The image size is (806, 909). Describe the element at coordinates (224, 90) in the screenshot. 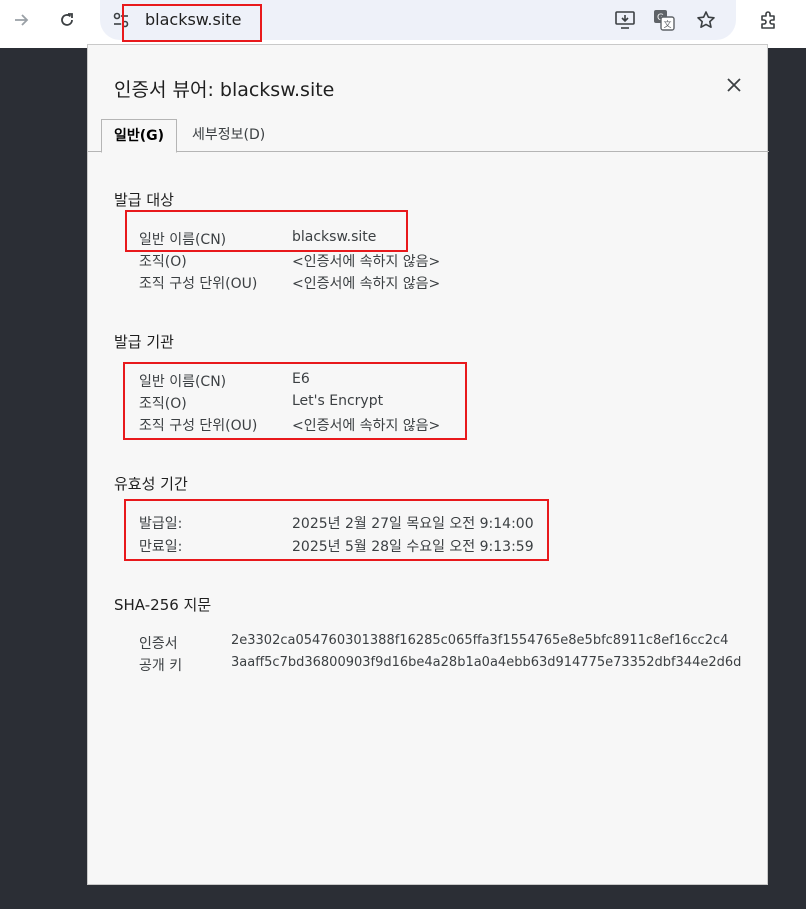

I see `dialog-title: 인증서 뷰어: blacksw.site` at that location.